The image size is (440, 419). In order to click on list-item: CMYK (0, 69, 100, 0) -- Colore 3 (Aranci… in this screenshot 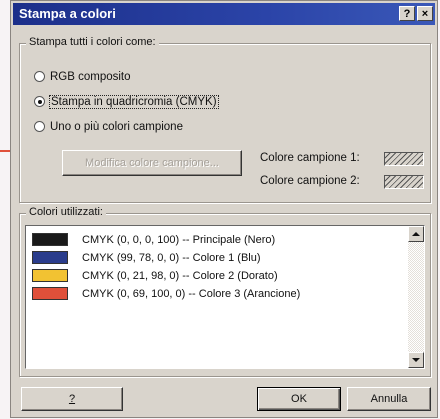, I will do `click(166, 294)`.